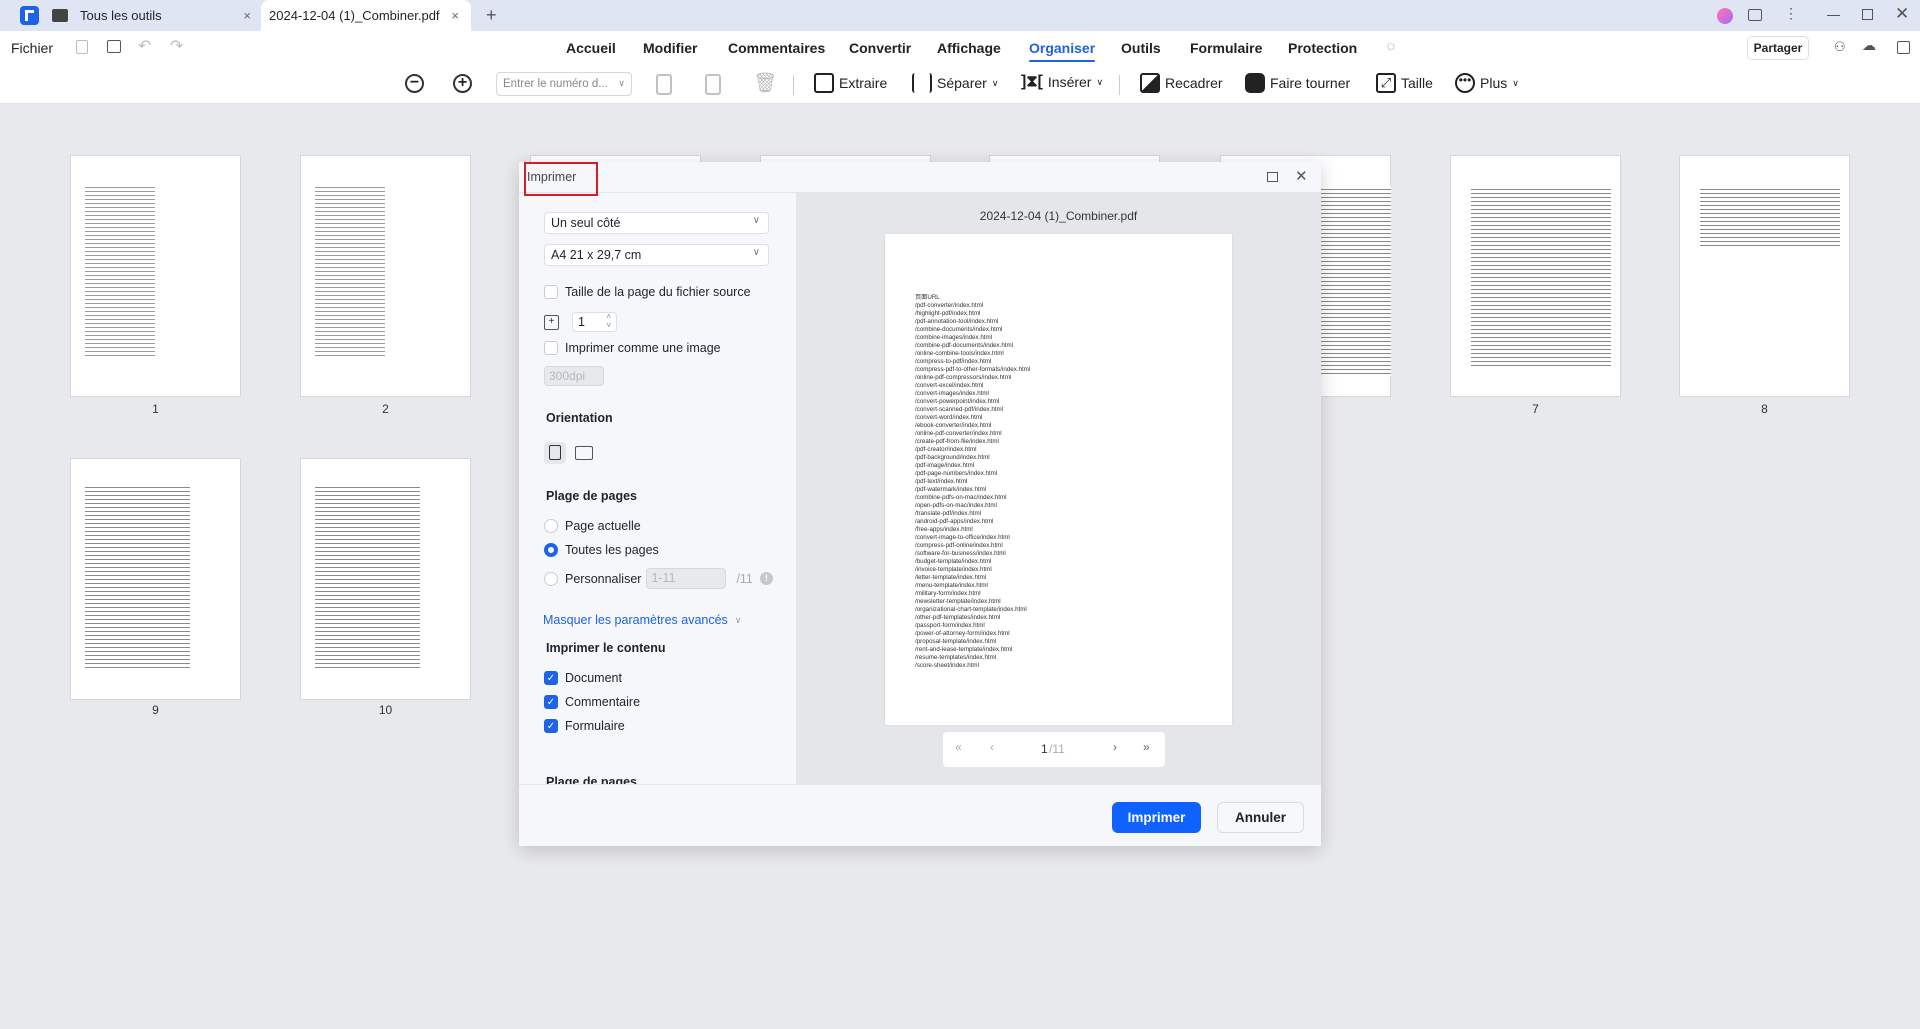 This screenshot has width=1920, height=1029. Describe the element at coordinates (1725, 16) in the screenshot. I see `avatar` at that location.